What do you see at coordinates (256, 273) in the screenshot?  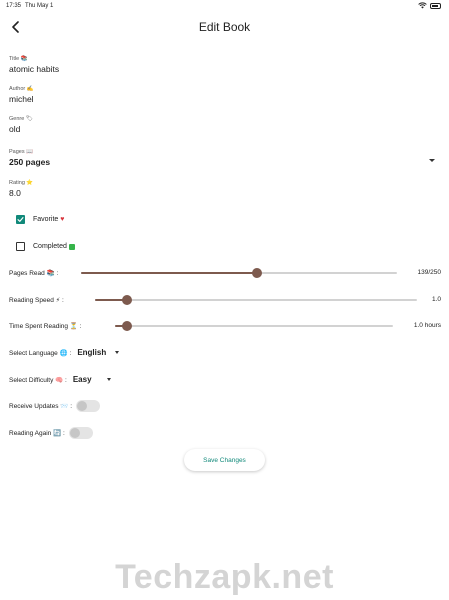 I see `pages-read-slider-thumb` at bounding box center [256, 273].